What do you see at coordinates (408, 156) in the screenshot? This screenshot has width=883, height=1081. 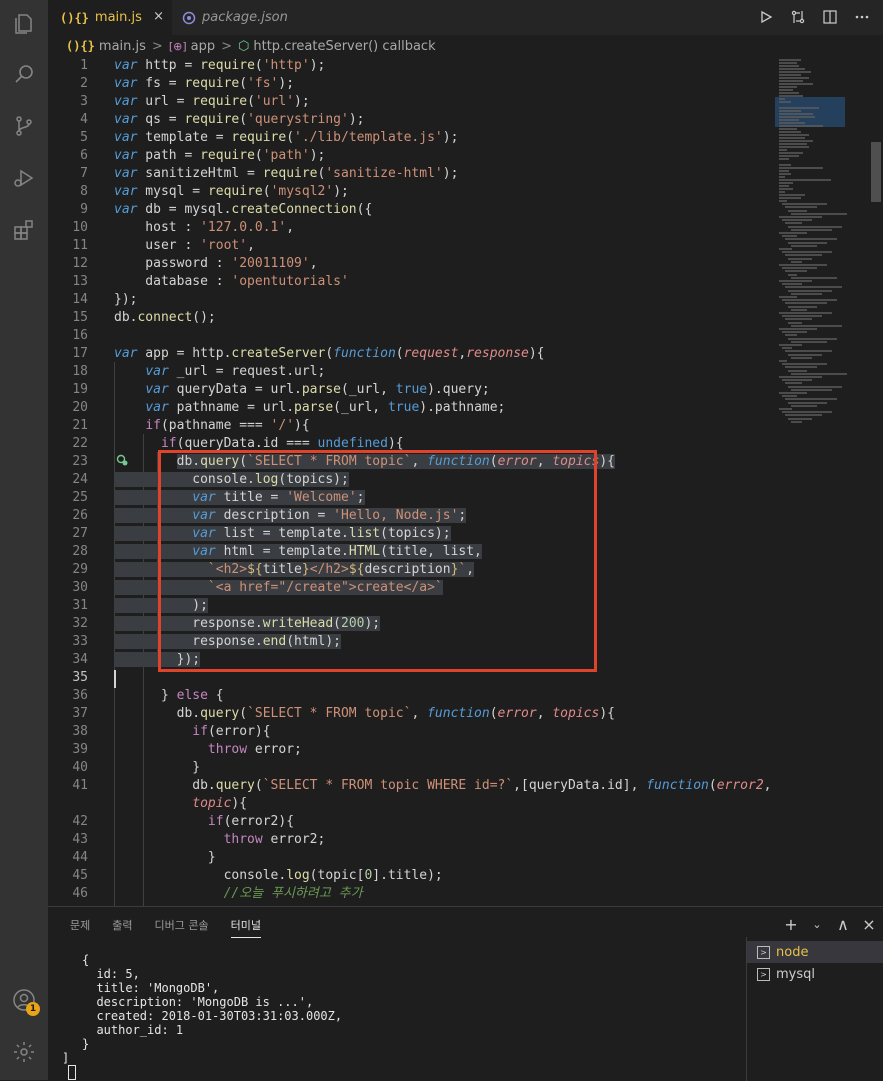 I see `code-line: 6 var path = require('path');` at bounding box center [408, 156].